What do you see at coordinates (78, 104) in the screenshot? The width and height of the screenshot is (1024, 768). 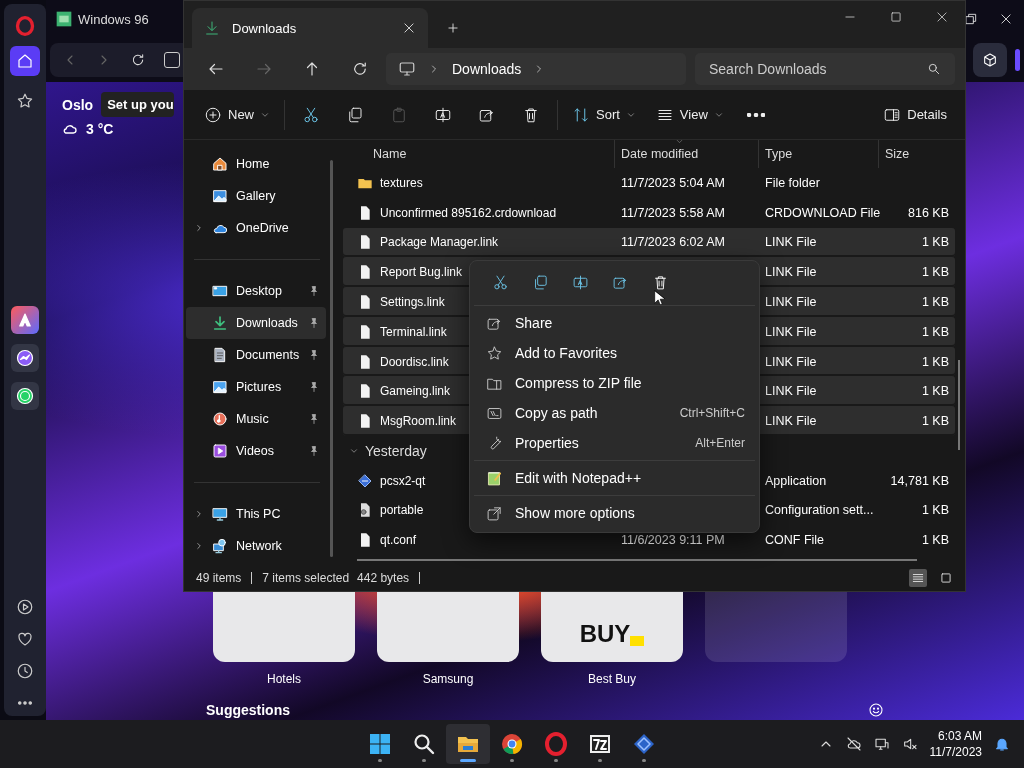 I see `city-name: Oslo` at bounding box center [78, 104].